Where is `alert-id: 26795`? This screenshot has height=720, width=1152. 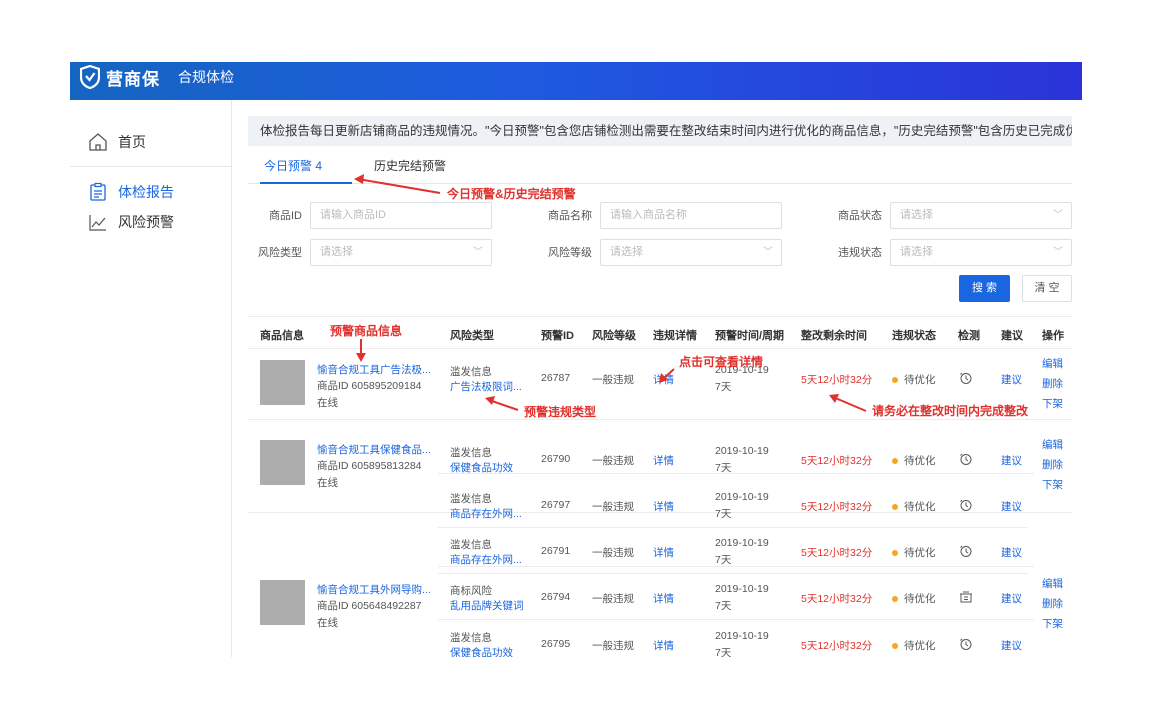 alert-id: 26795 is located at coordinates (556, 644).